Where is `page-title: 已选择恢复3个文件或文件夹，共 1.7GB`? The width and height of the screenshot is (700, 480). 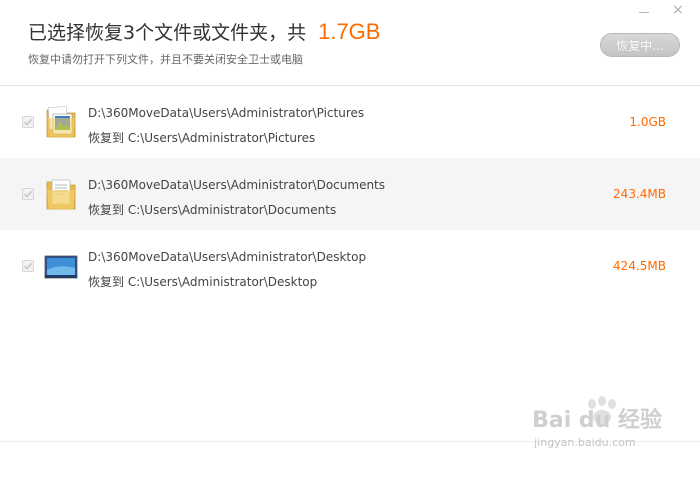
page-title: 已选择恢复3个文件或文件夹，共 1.7GB is located at coordinates (364, 31).